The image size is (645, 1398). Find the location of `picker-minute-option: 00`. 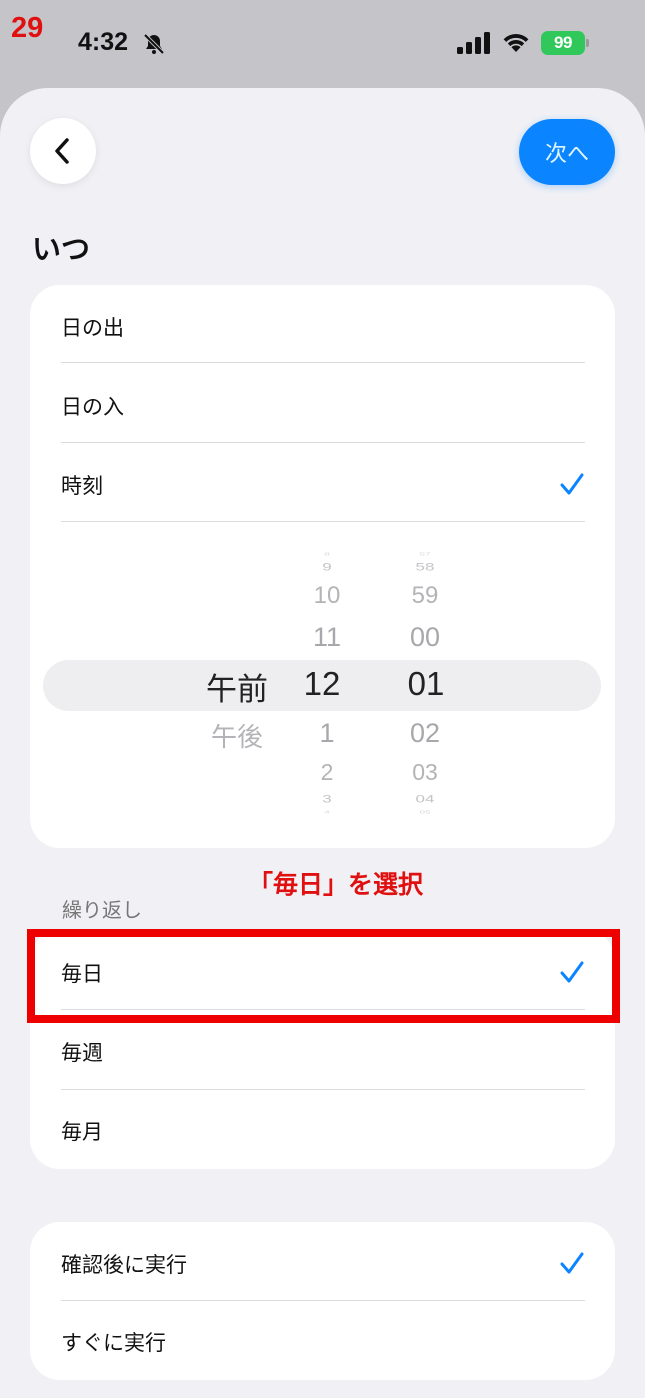

picker-minute-option: 00 is located at coordinates (425, 637).